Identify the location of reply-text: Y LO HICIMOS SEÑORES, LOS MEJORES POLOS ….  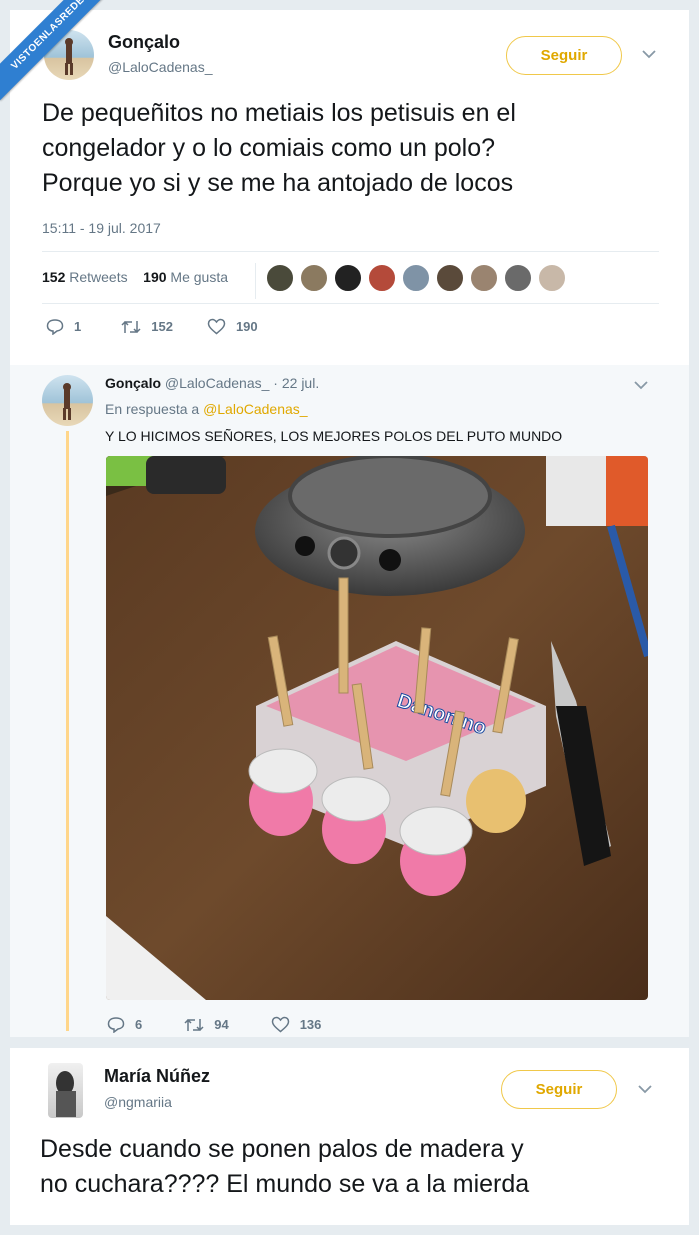
(334, 436).